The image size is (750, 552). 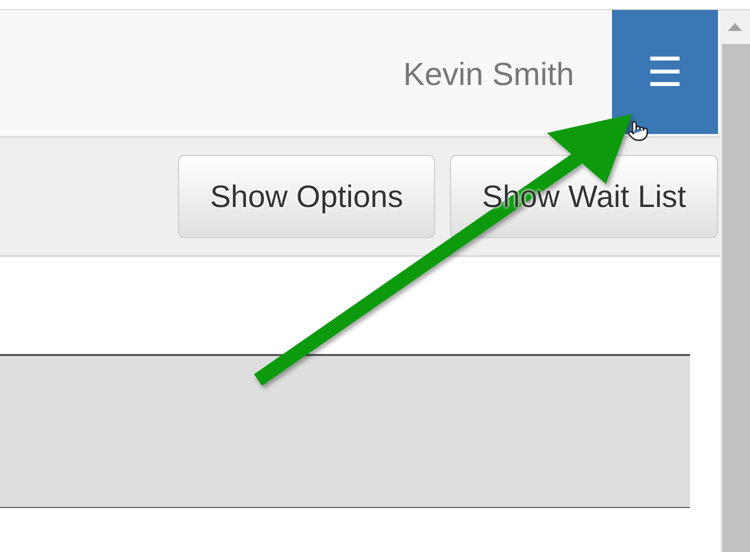 What do you see at coordinates (735, 27) in the screenshot?
I see `scroll-up-icon` at bounding box center [735, 27].